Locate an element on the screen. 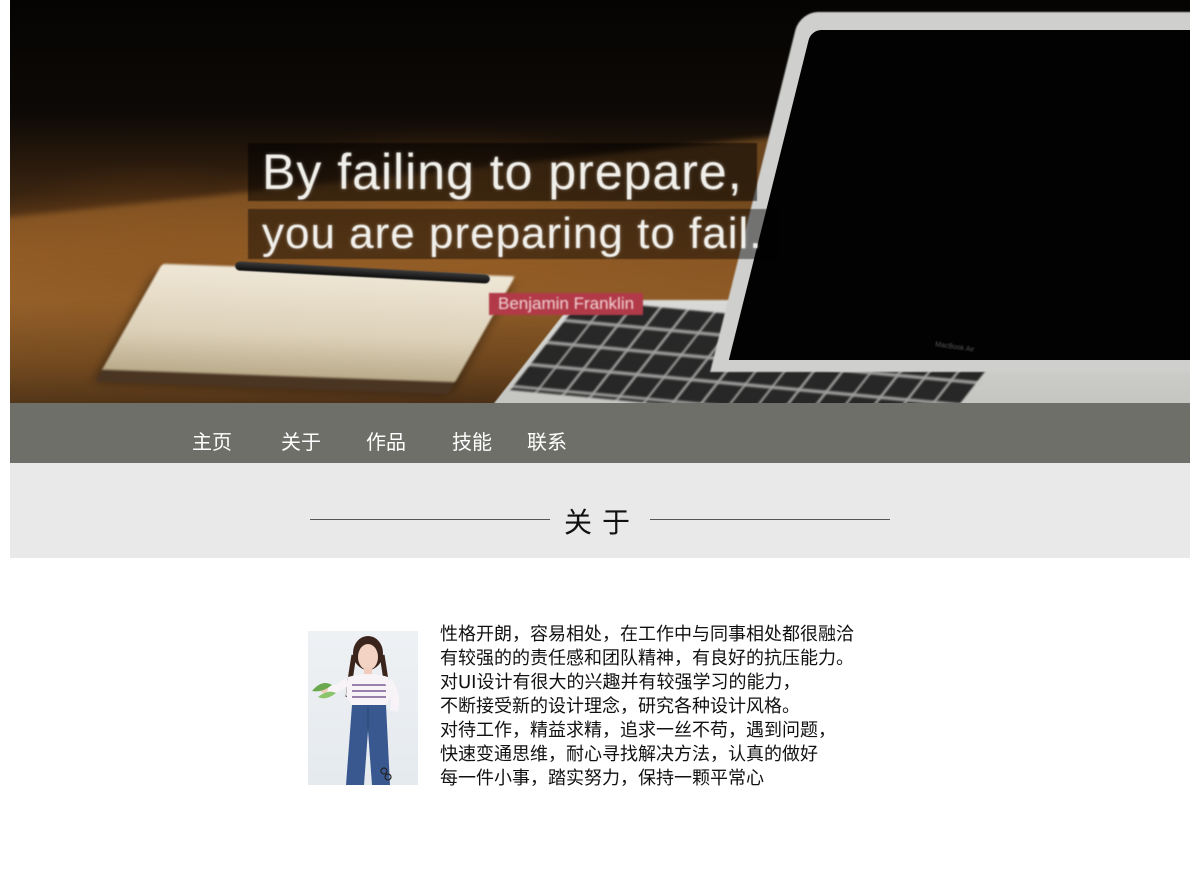 The image size is (1200, 877). laptop-screen is located at coordinates (959, 195).